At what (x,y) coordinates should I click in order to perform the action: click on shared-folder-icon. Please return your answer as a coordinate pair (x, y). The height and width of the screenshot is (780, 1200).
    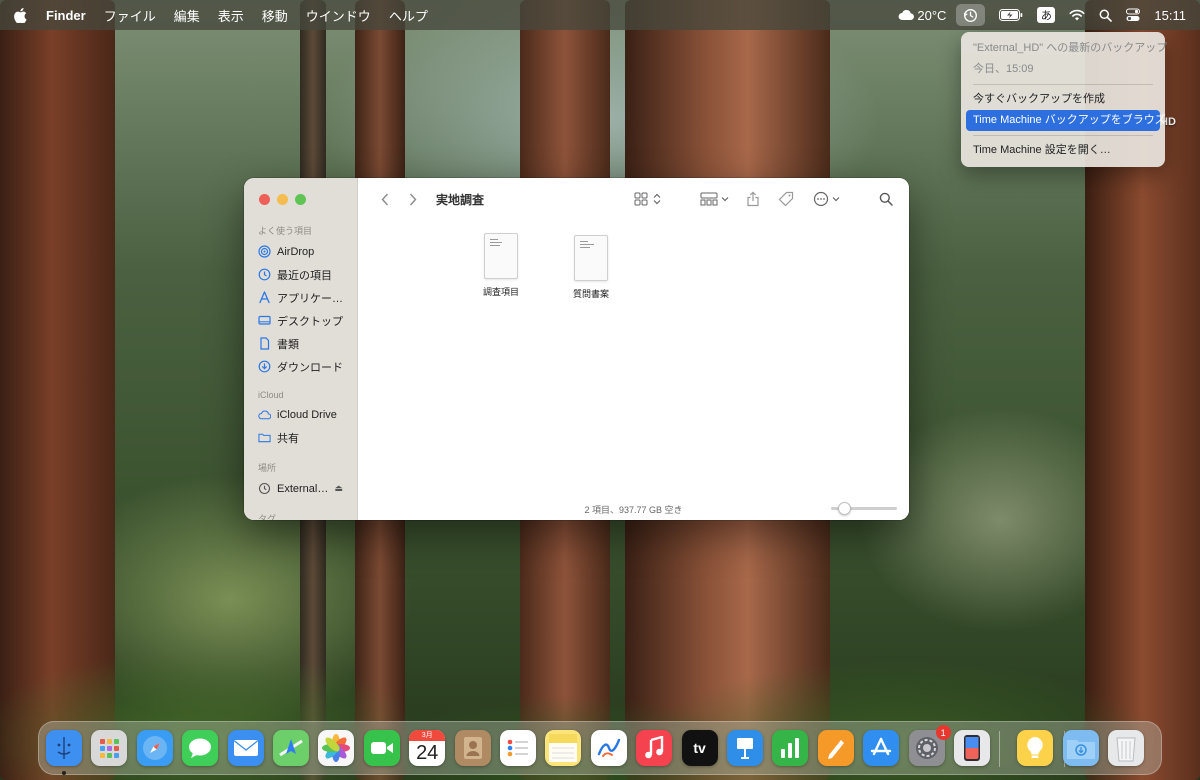
    Looking at the image, I should click on (264, 437).